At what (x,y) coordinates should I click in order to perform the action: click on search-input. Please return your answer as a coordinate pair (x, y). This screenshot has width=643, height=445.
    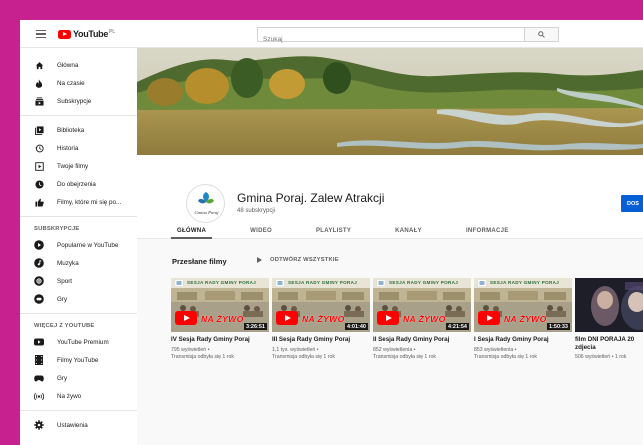
    Looking at the image, I should click on (391, 39).